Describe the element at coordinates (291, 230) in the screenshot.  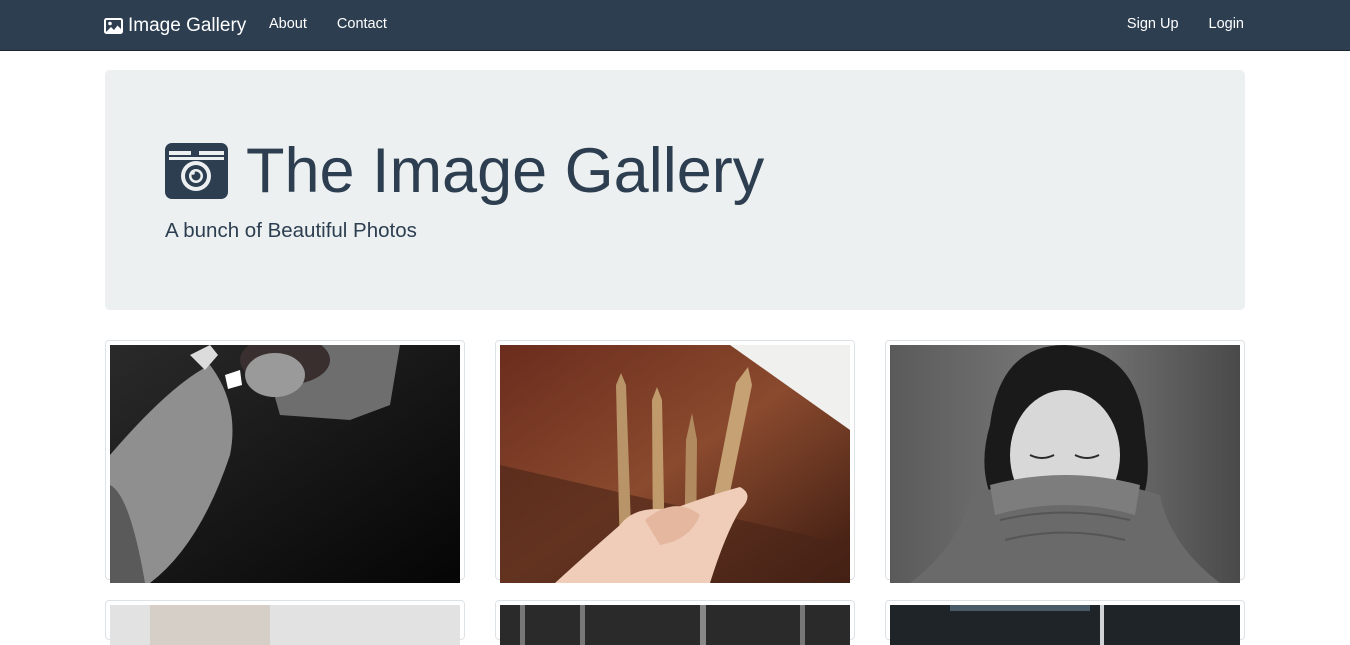
I see `page-subtitle: A bunch of Beautiful Photos` at that location.